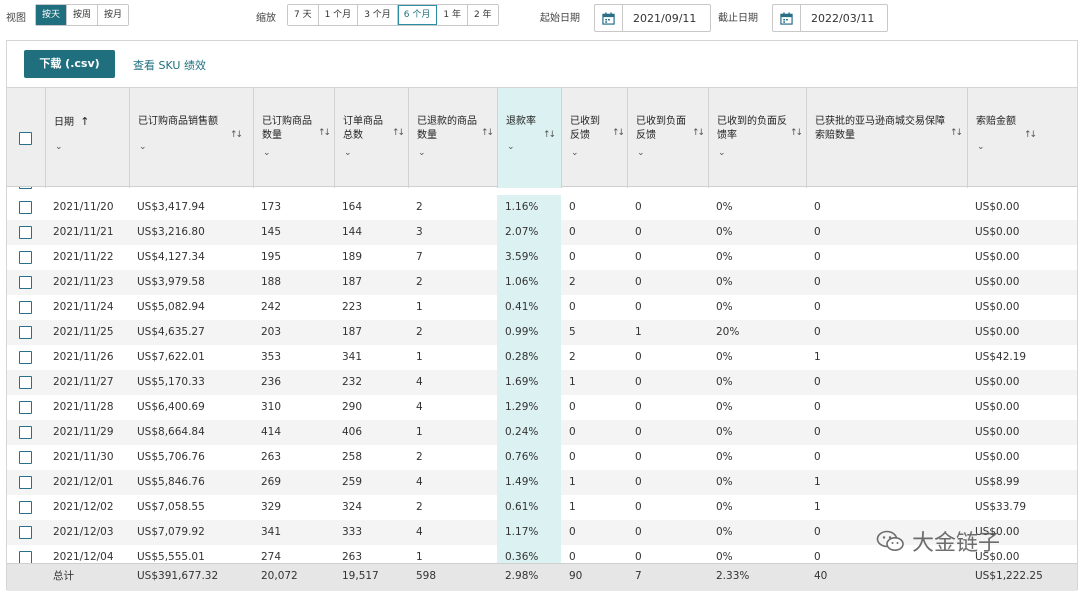 This screenshot has width=1080, height=592. Describe the element at coordinates (87, 138) in the screenshot. I see `header-date: 日期 ↑ ⌄` at that location.